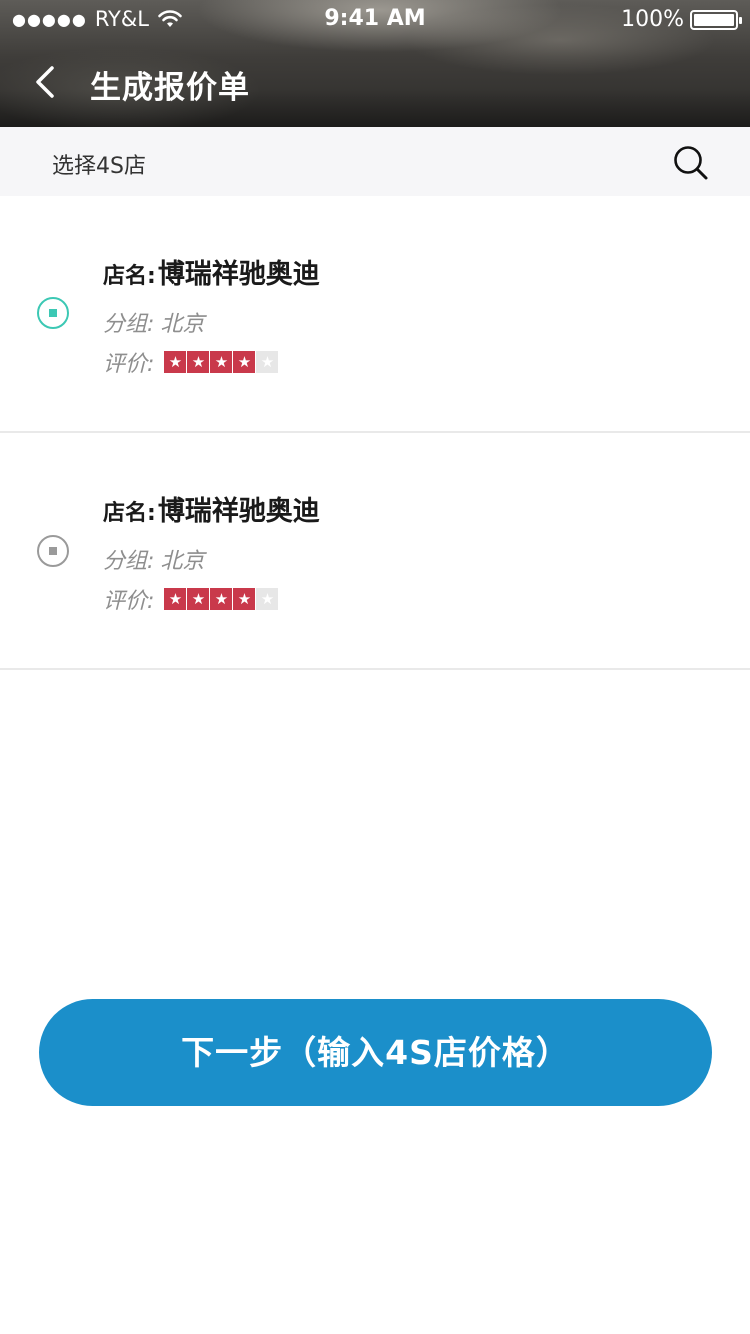  I want to click on search-label: 选择4S店, so click(99, 166).